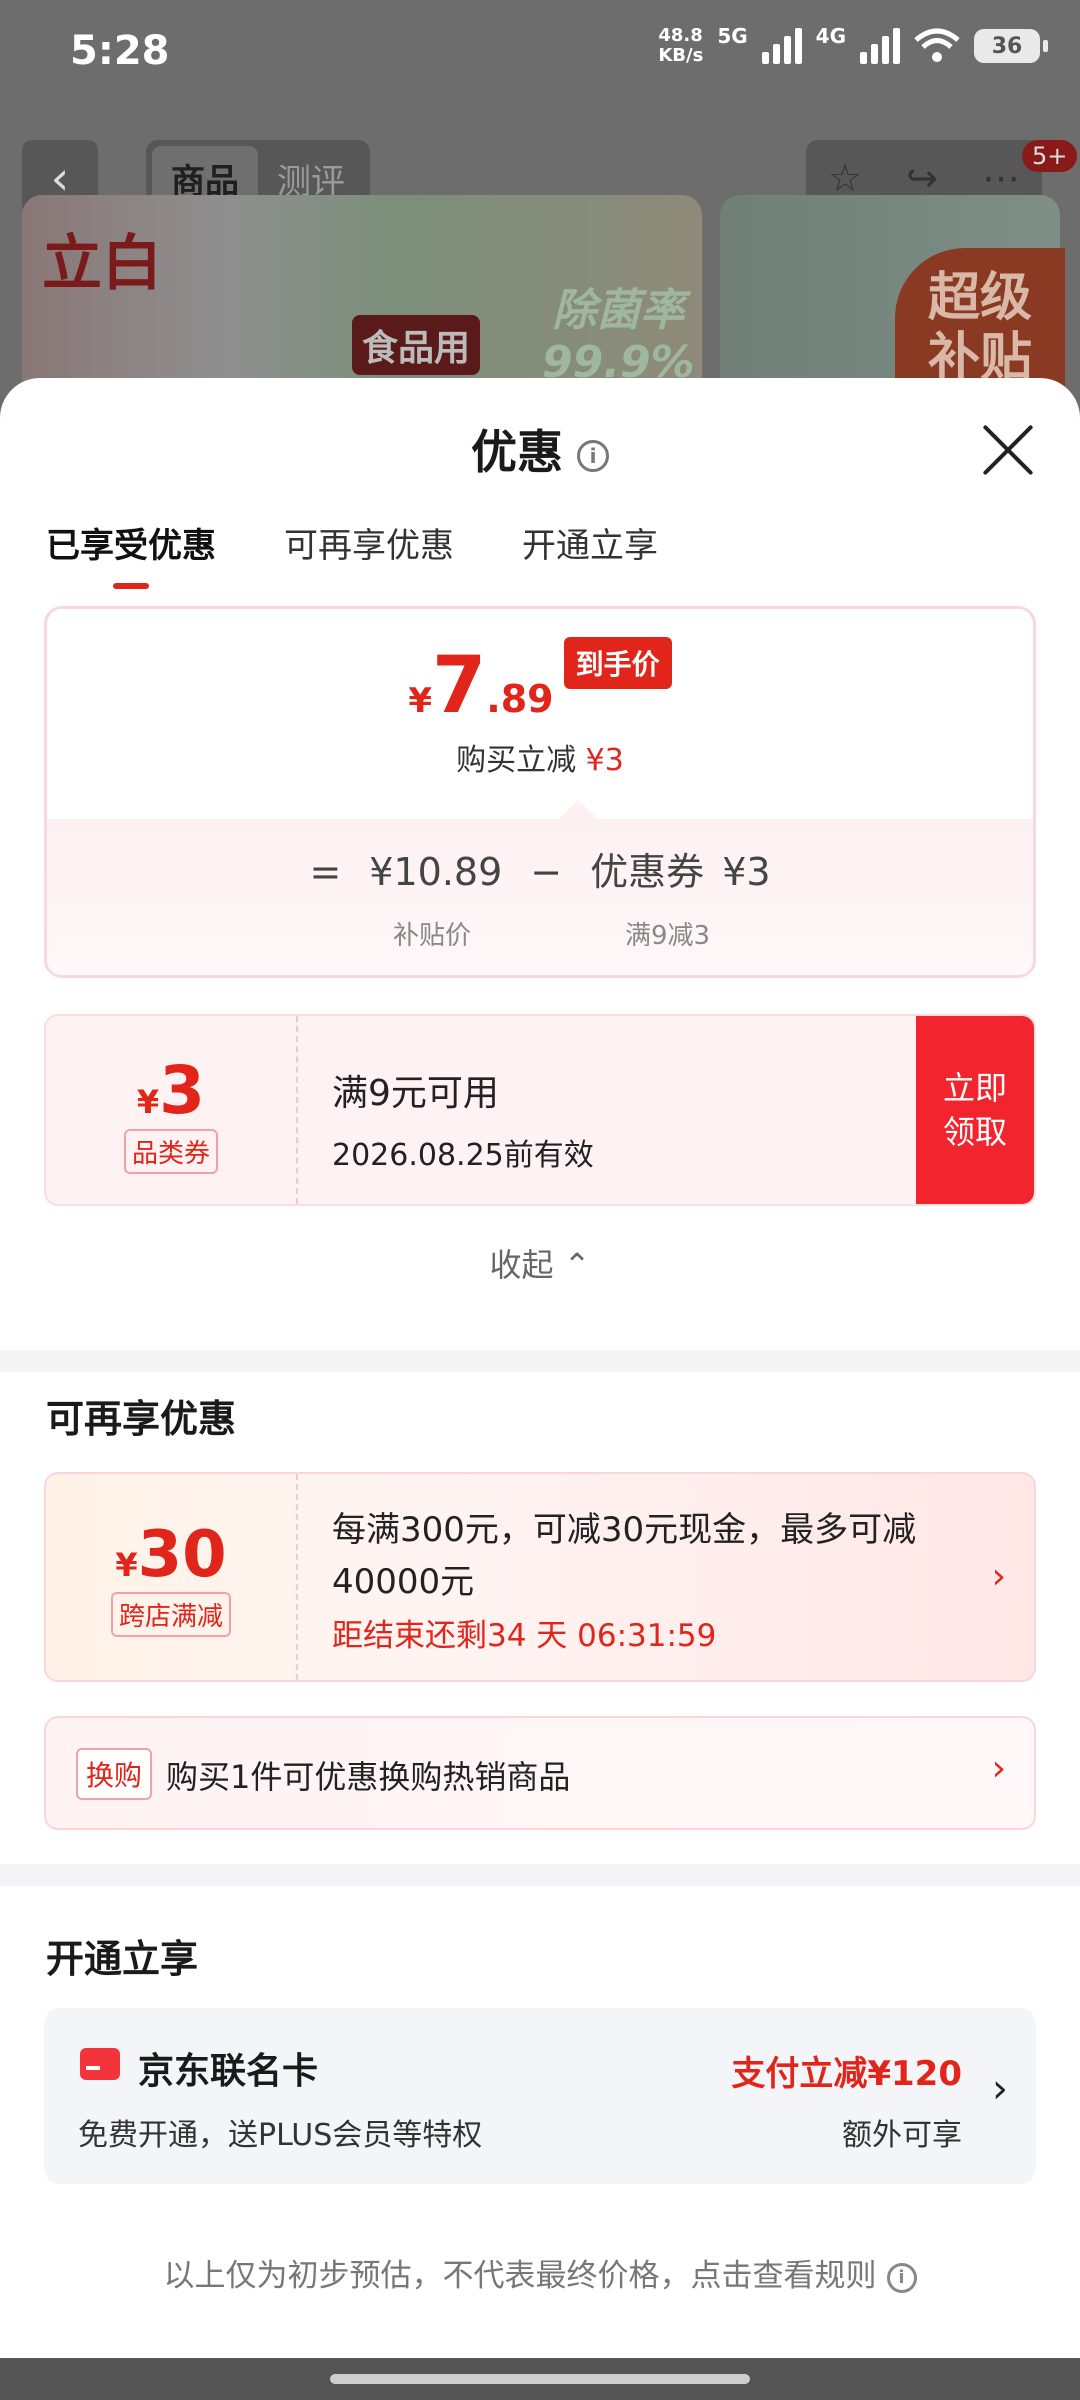 This screenshot has width=1080, height=2400. I want to click on network-4g-label: 4G, so click(830, 36).